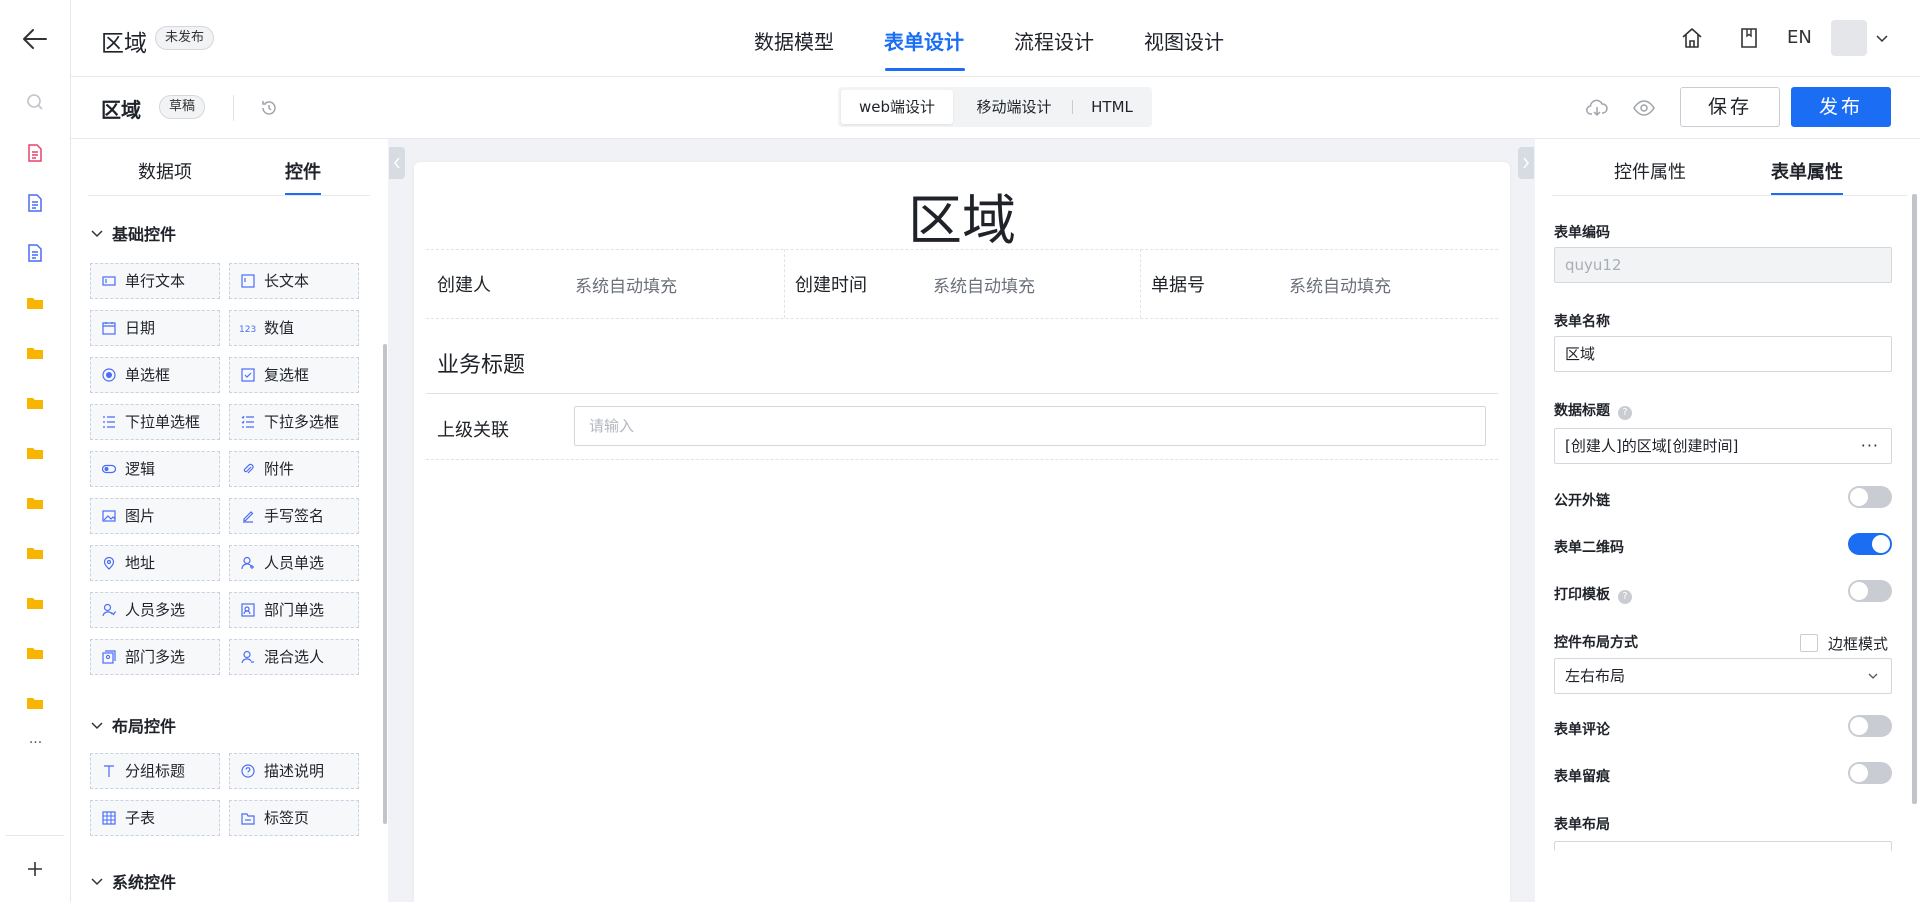  Describe the element at coordinates (1749, 38) in the screenshot. I see `book-icon` at that location.